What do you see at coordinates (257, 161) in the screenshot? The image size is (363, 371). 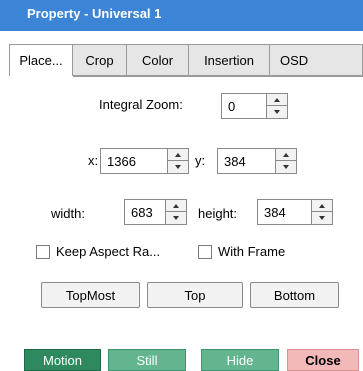 I see `y-spinner: 384` at bounding box center [257, 161].